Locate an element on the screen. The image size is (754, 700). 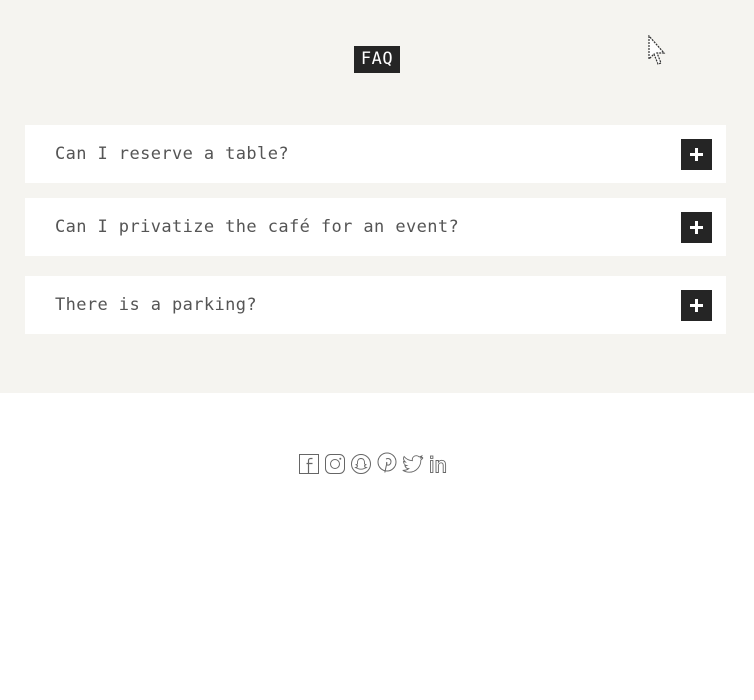
faq-item-privatize: Can I privatize the café for an event? is located at coordinates (375, 227).